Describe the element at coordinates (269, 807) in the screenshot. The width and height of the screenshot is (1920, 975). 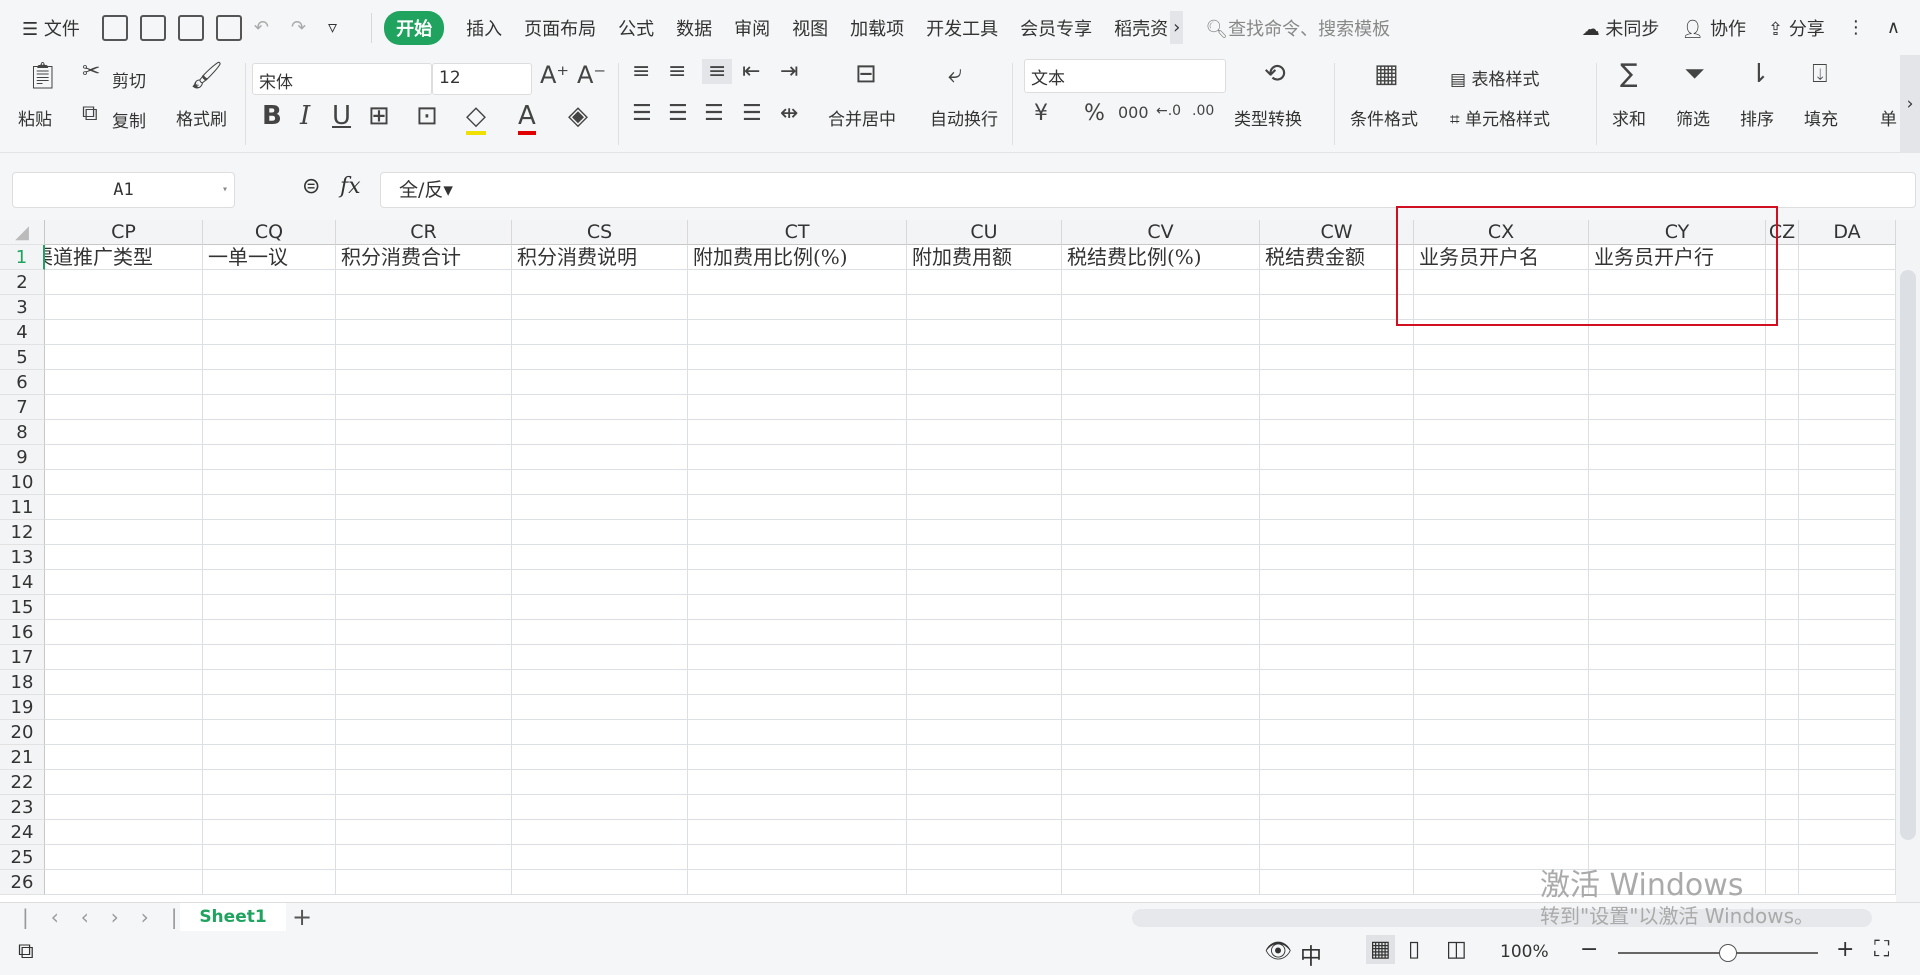
I see `cell-cq23` at that location.